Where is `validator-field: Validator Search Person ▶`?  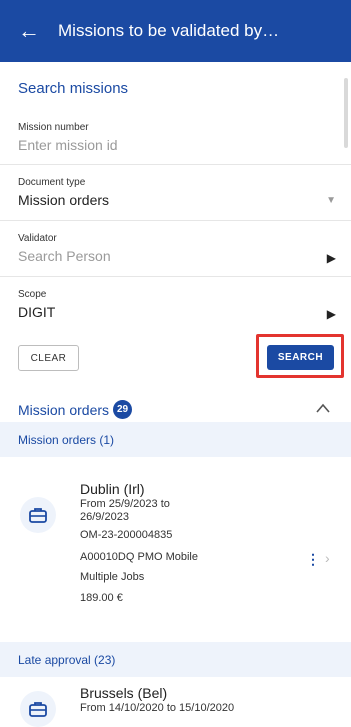
validator-field: Validator Search Person ▶ is located at coordinates (177, 249).